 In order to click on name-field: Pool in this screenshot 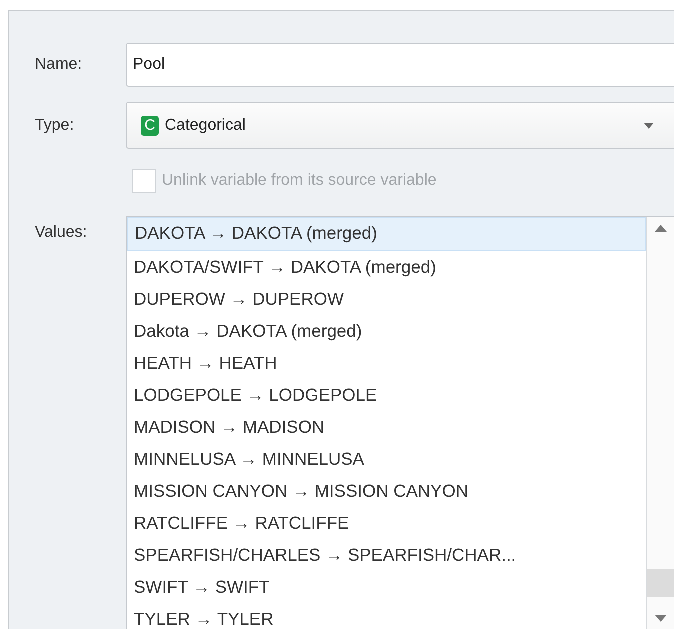, I will do `click(400, 65)`.